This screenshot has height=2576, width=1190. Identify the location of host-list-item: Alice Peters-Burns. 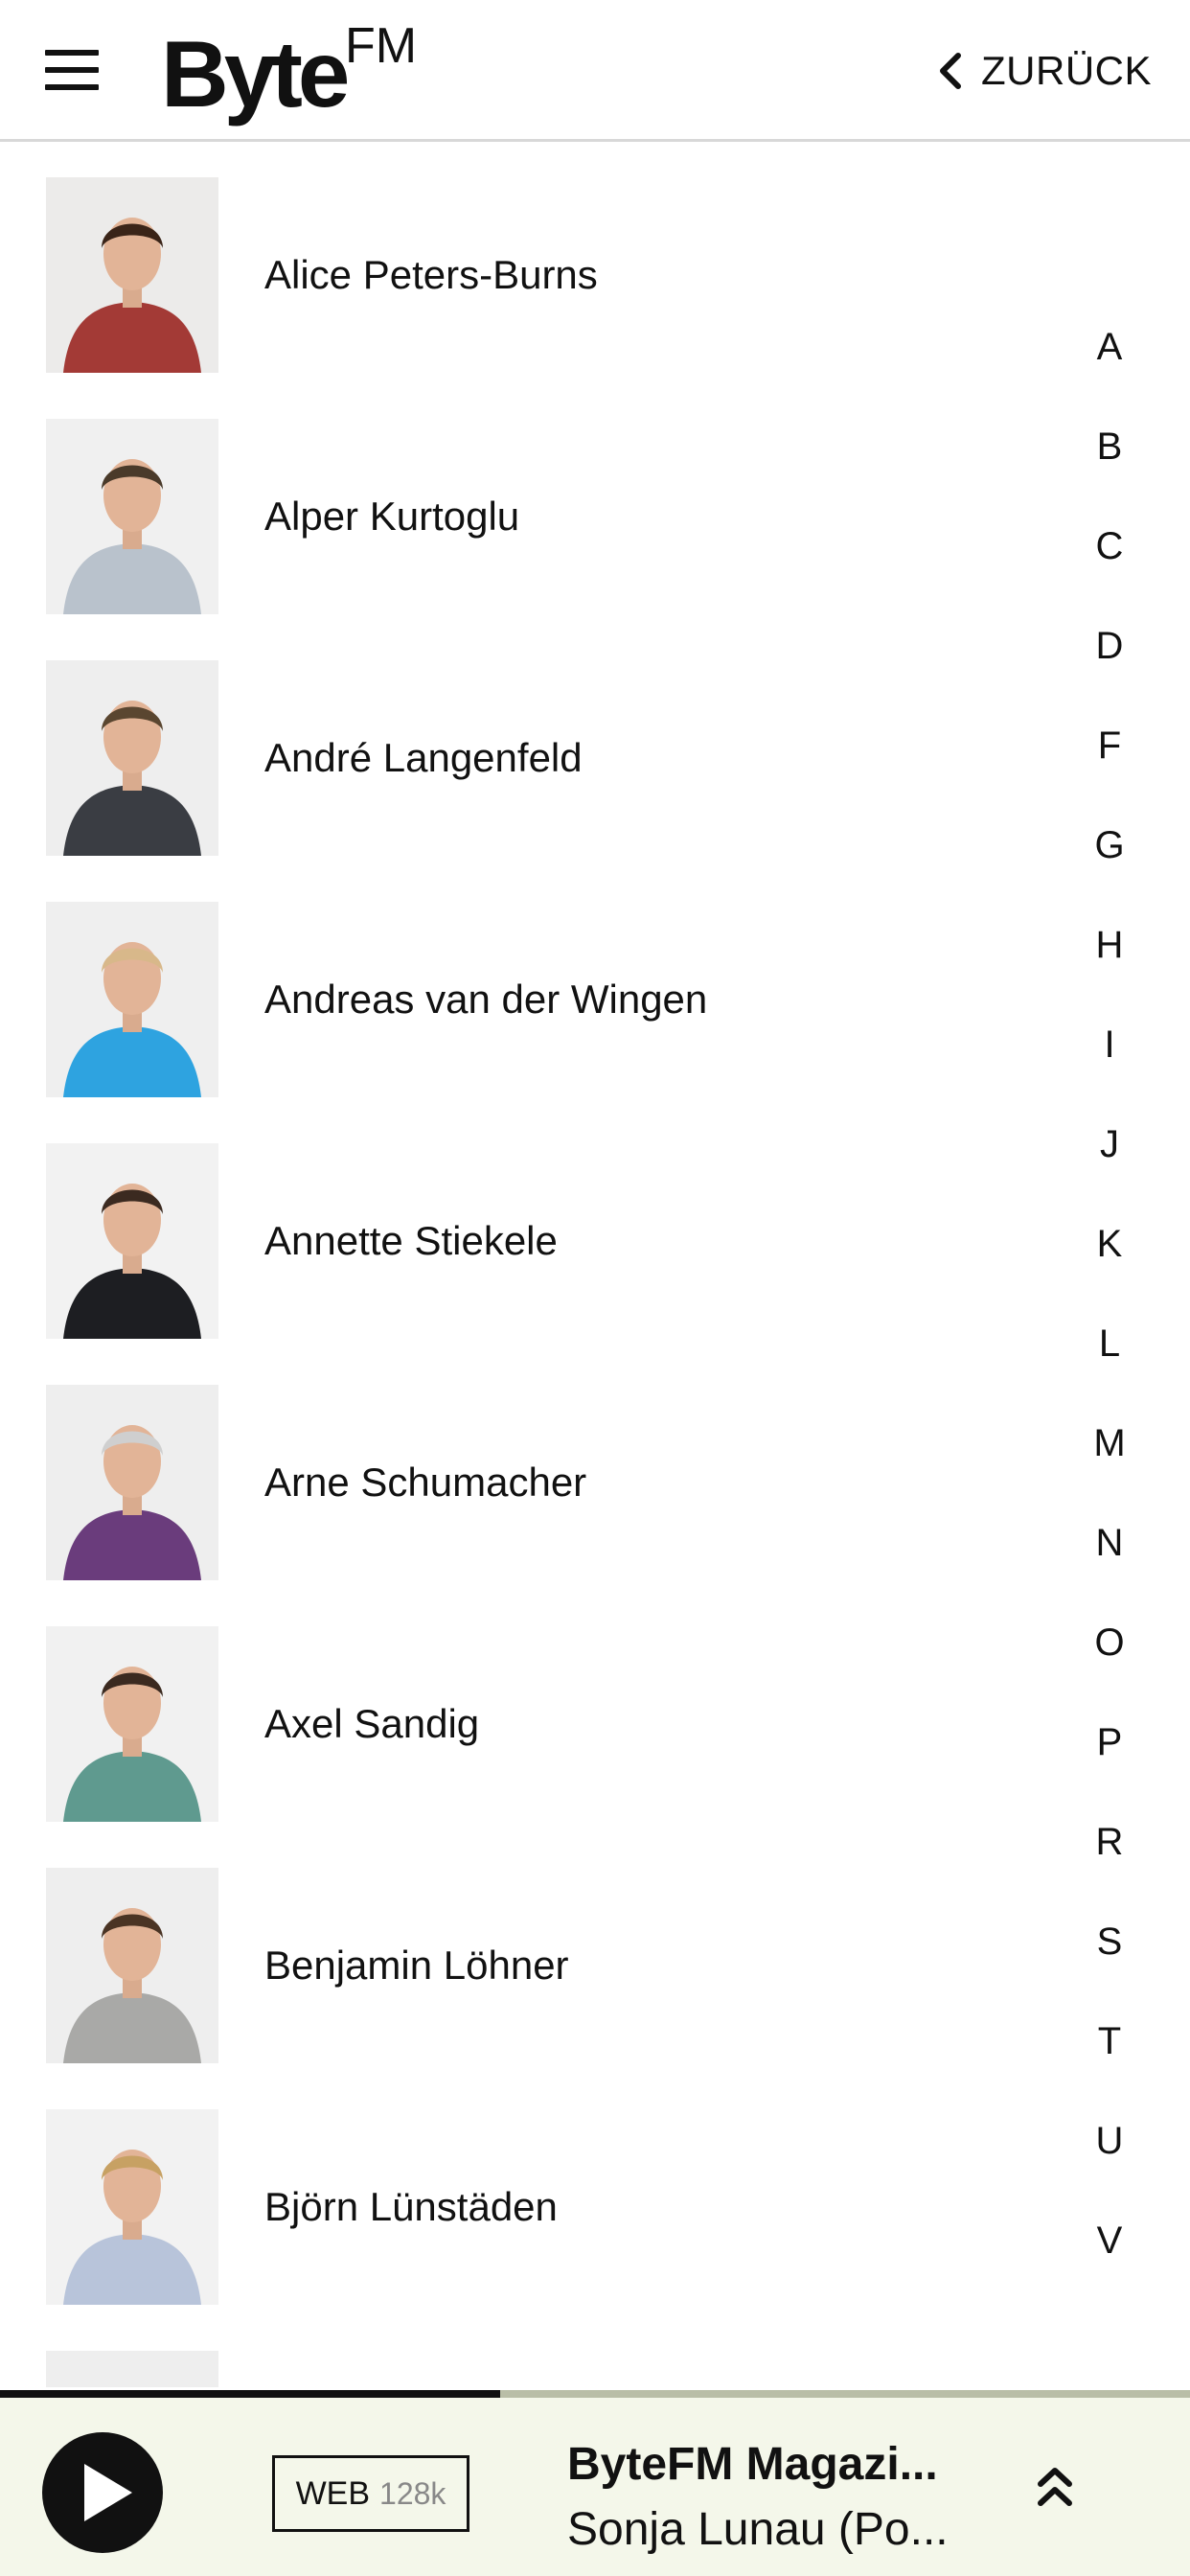
(517, 265).